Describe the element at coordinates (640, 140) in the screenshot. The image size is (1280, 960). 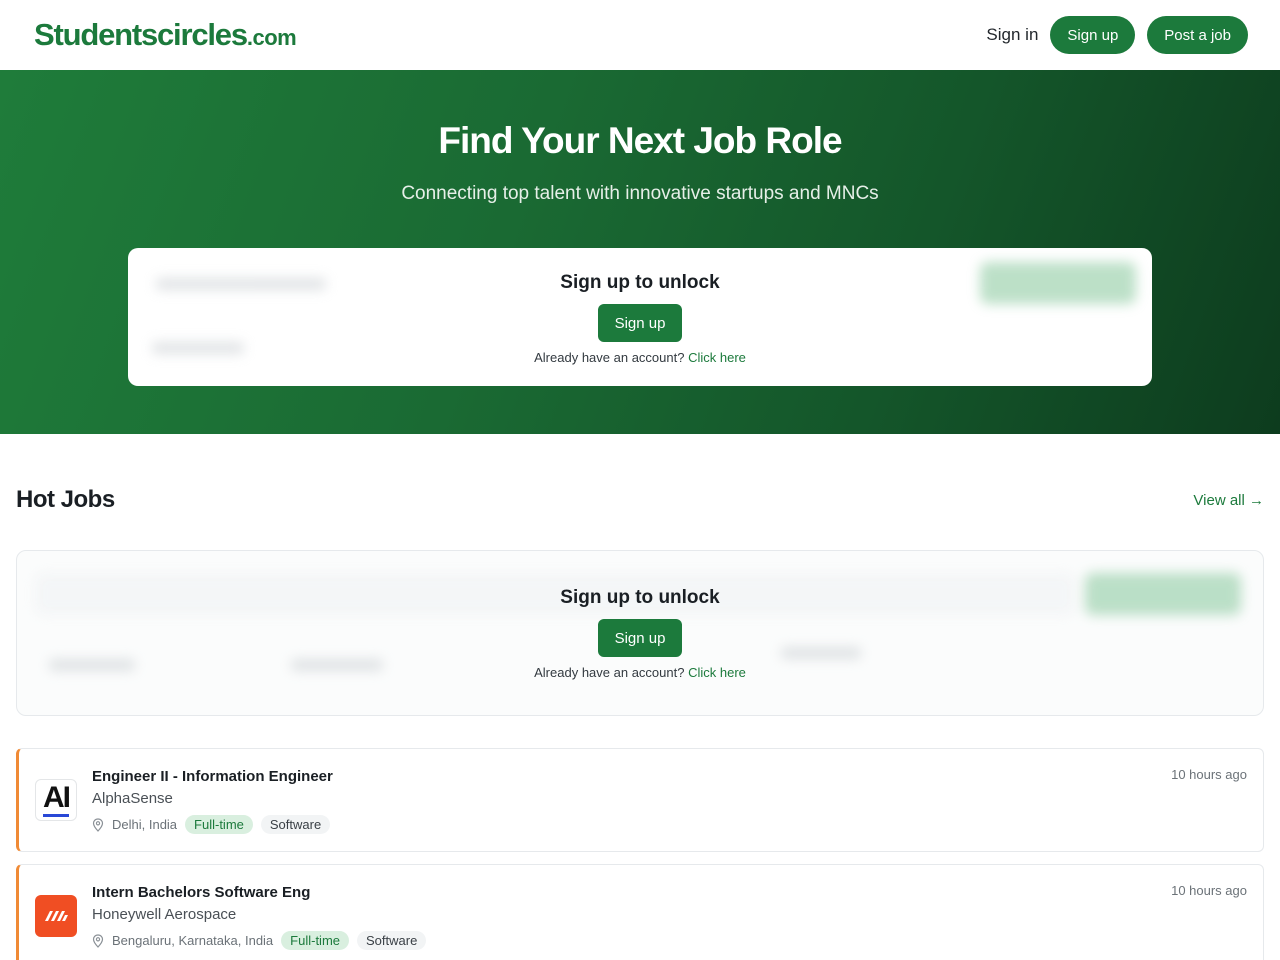
I see `hero-title: Find Your Next Job Role` at that location.